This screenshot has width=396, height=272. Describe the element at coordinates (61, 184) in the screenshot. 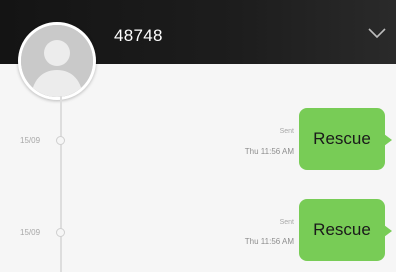

I see `timeline-line` at that location.